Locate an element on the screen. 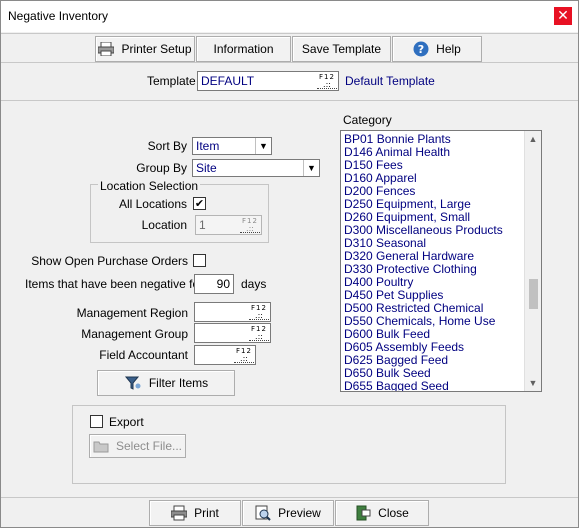 The height and width of the screenshot is (528, 579). scroll-down-icon: ▼ is located at coordinates (533, 383).